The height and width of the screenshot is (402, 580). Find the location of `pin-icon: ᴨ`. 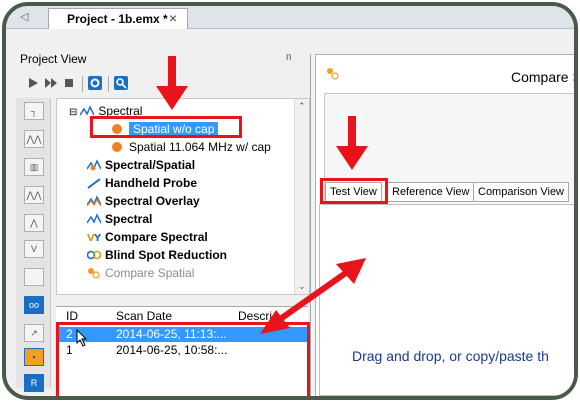

pin-icon: ᴨ is located at coordinates (288, 57).